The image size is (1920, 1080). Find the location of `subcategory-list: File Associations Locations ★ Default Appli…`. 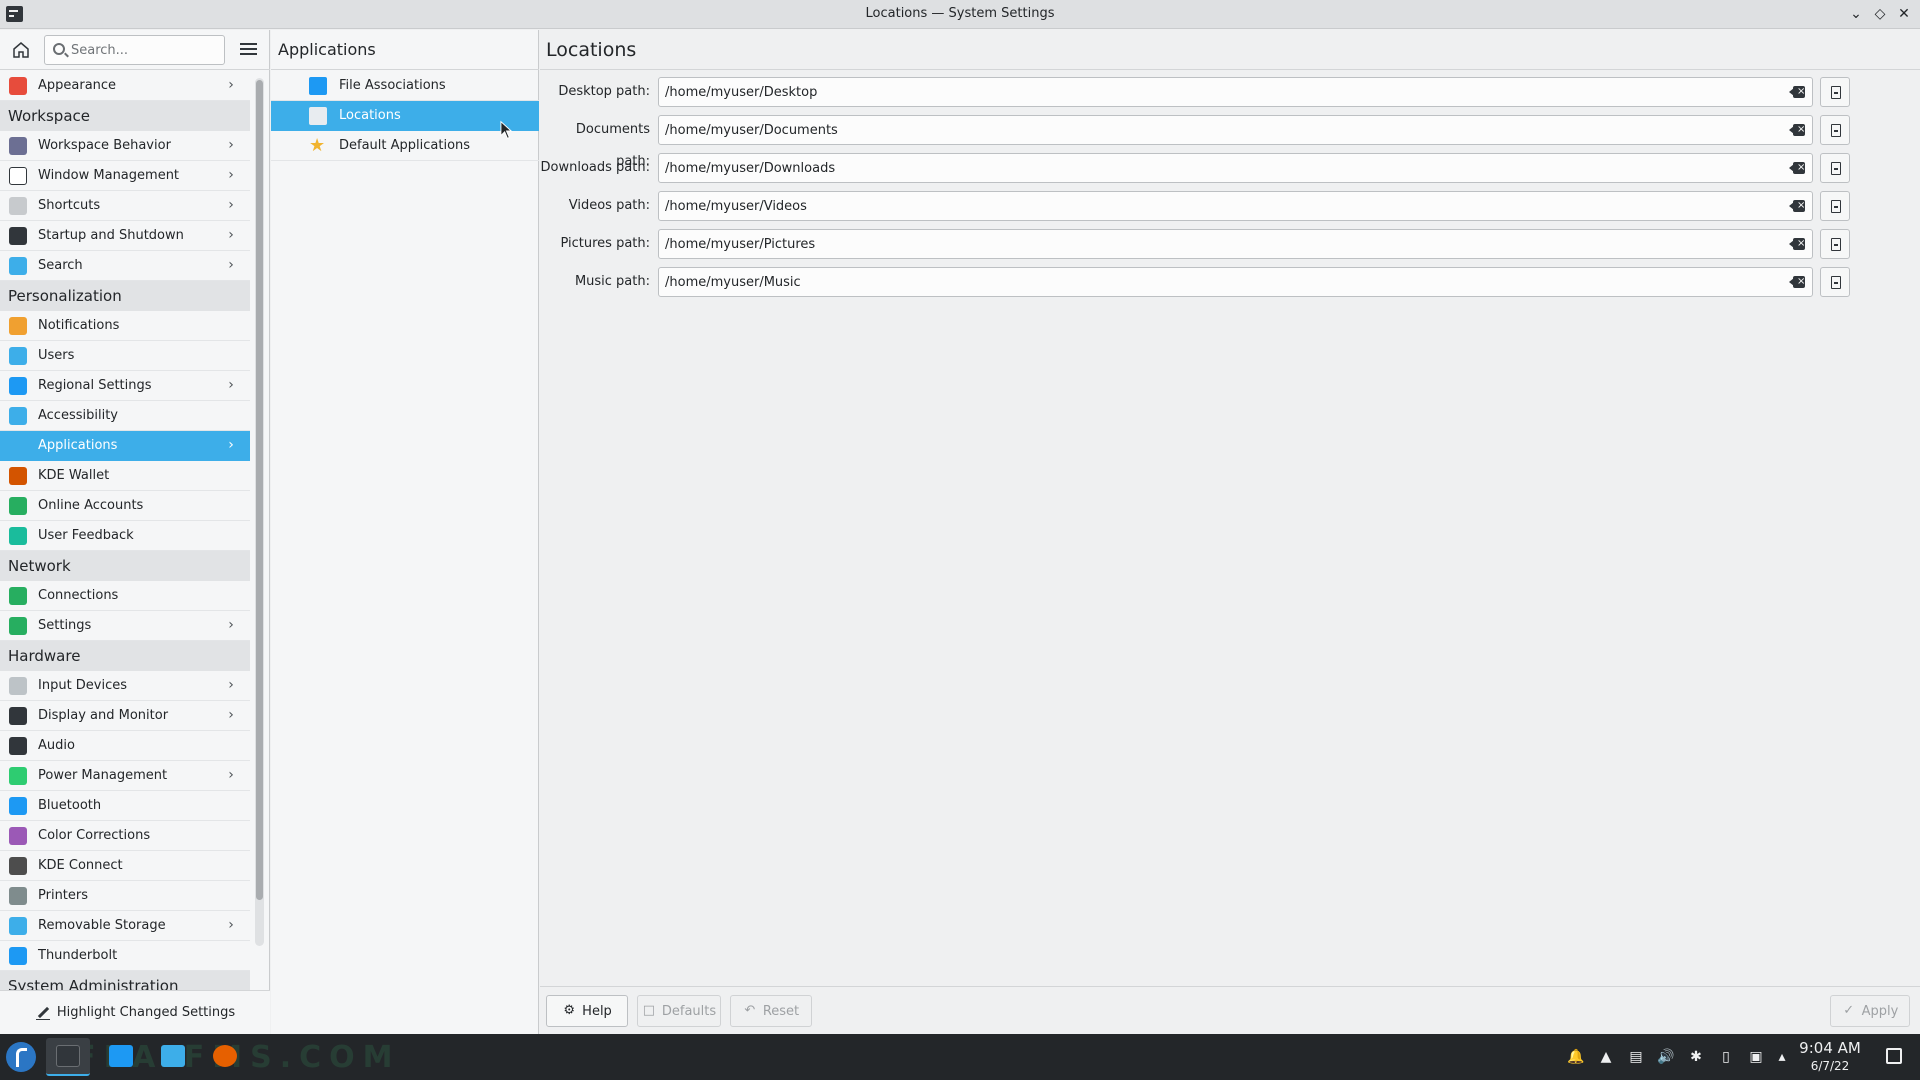

subcategory-list: File Associations Locations ★ Default Appli… is located at coordinates (405, 116).